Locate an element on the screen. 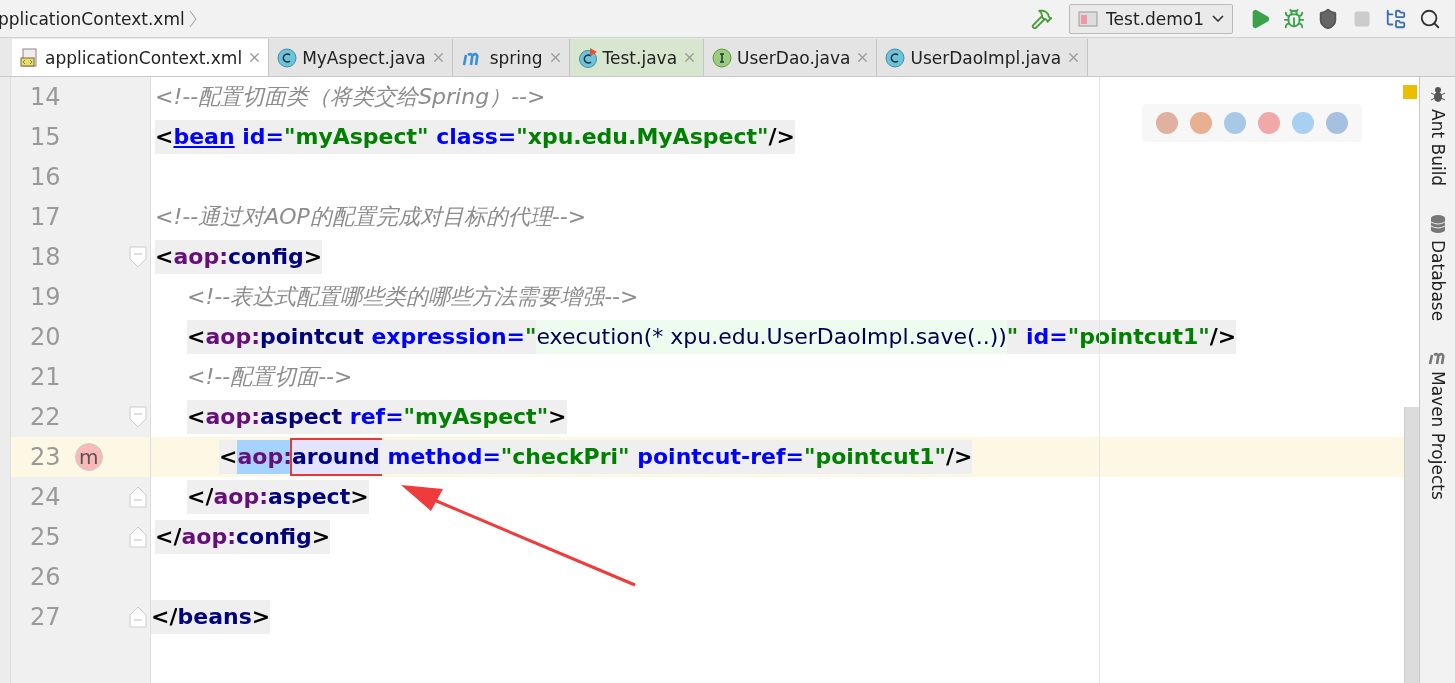  code-line: <aop:around method="checkPri" pointcut-ref="pointcut1"/> is located at coordinates (596, 457).